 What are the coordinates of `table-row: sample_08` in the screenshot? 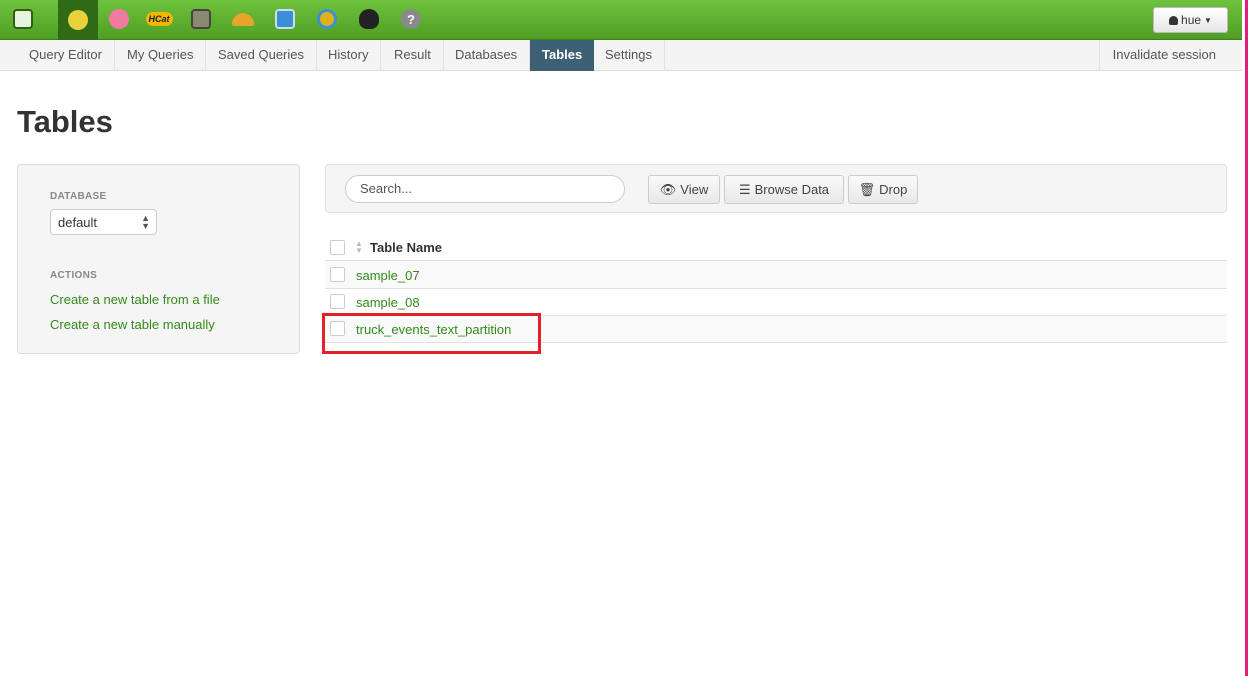 It's located at (776, 302).